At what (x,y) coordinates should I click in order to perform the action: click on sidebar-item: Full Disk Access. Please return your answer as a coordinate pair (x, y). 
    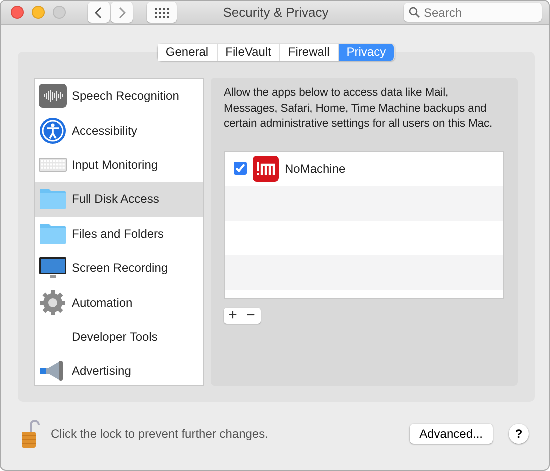
    Looking at the image, I should click on (119, 199).